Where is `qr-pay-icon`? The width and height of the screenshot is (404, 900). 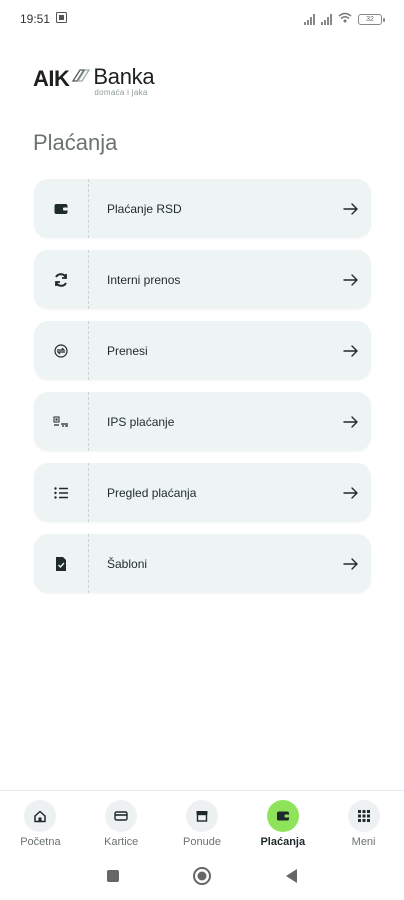 qr-pay-icon is located at coordinates (61, 421).